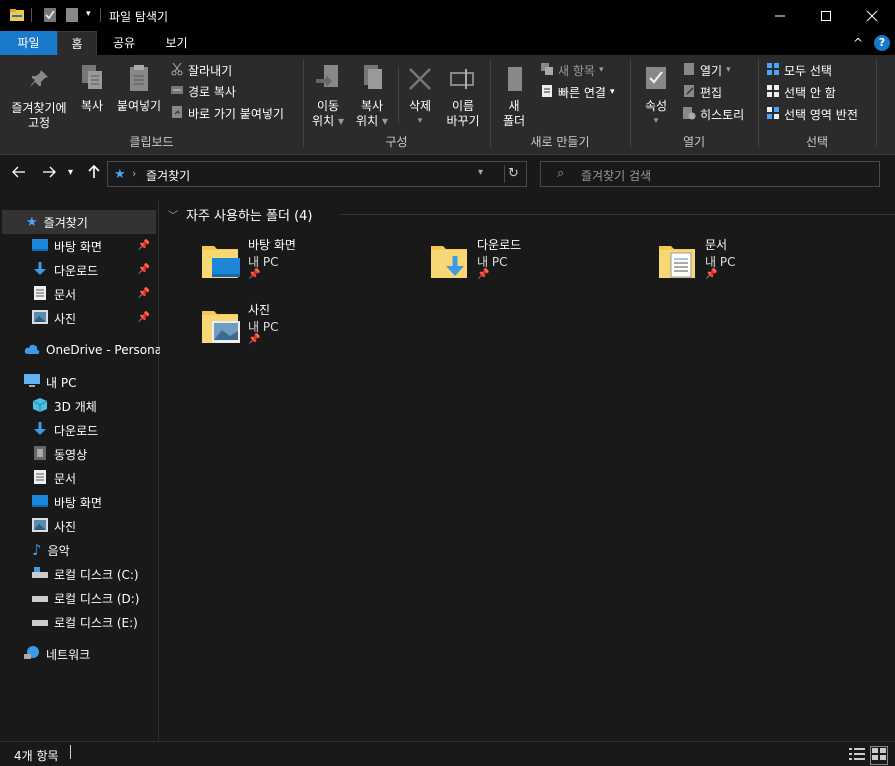  What do you see at coordinates (57, 222) in the screenshot?
I see `sidebar-item-quick-access: ★ 즐겨찾기` at bounding box center [57, 222].